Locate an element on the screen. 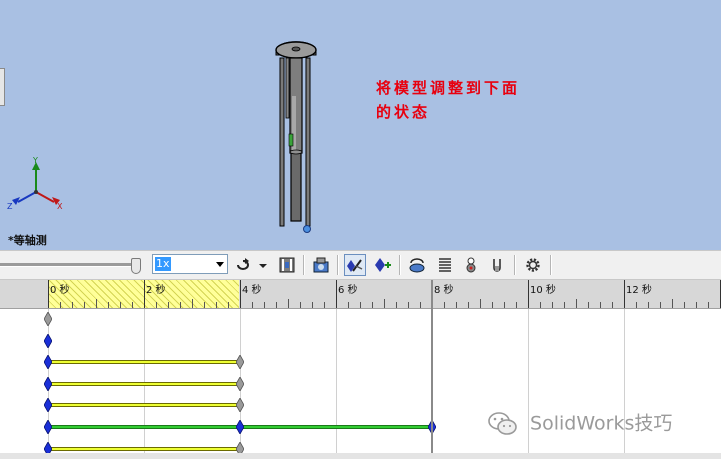 This screenshot has width=721, height=459. playback-mode-button is located at coordinates (243, 265).